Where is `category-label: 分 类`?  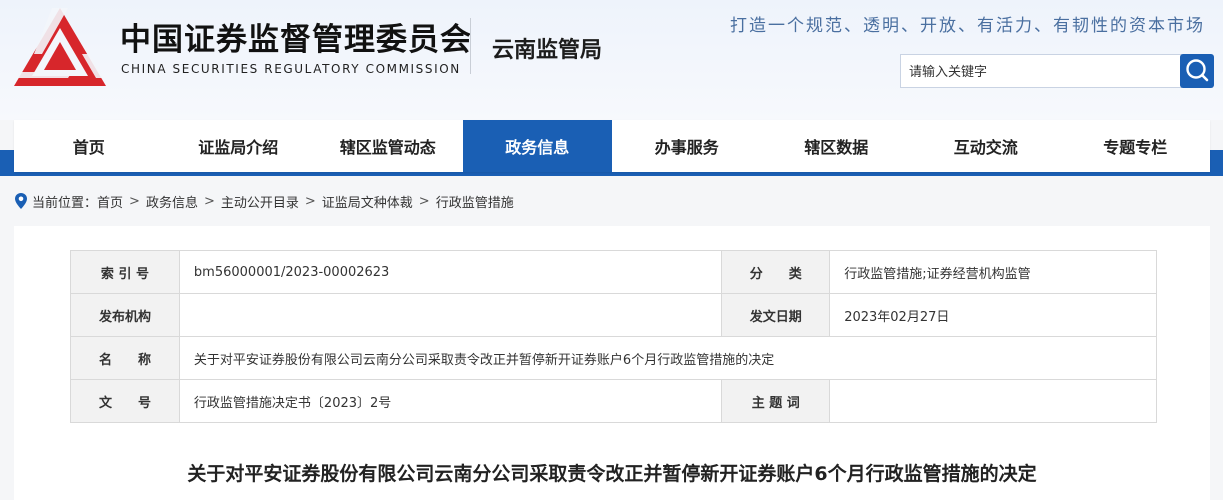 category-label: 分 类 is located at coordinates (776, 272).